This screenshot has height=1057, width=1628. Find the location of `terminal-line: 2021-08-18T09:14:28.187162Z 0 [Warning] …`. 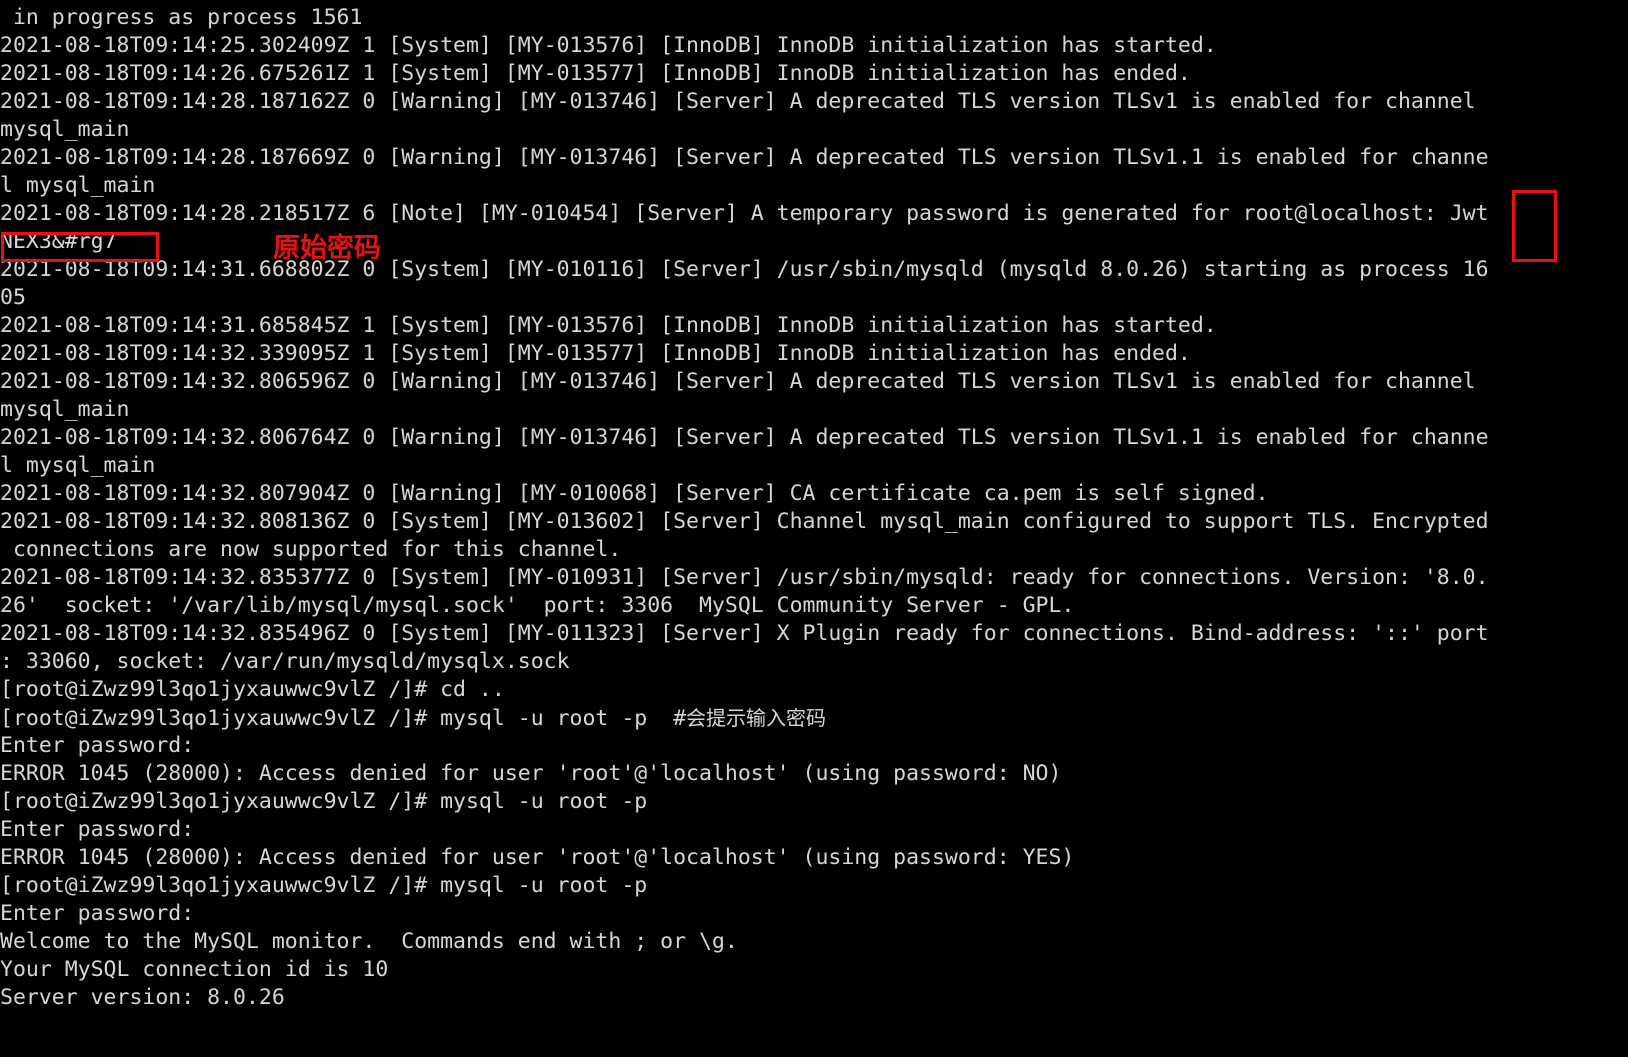

terminal-line: 2021-08-18T09:14:28.187162Z 0 [Warning] … is located at coordinates (738, 101).